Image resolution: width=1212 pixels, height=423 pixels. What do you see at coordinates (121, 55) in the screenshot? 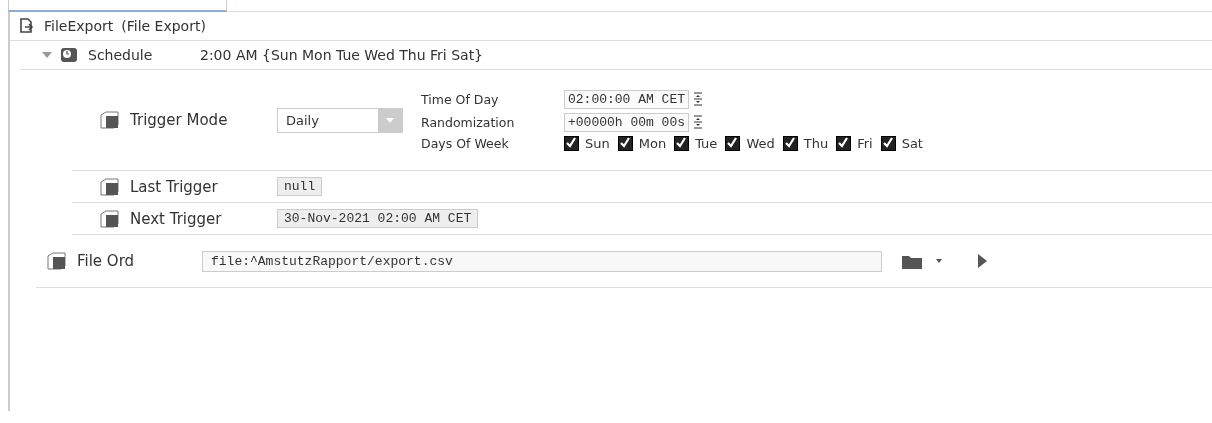
I see `schedule-label: Schedule` at bounding box center [121, 55].